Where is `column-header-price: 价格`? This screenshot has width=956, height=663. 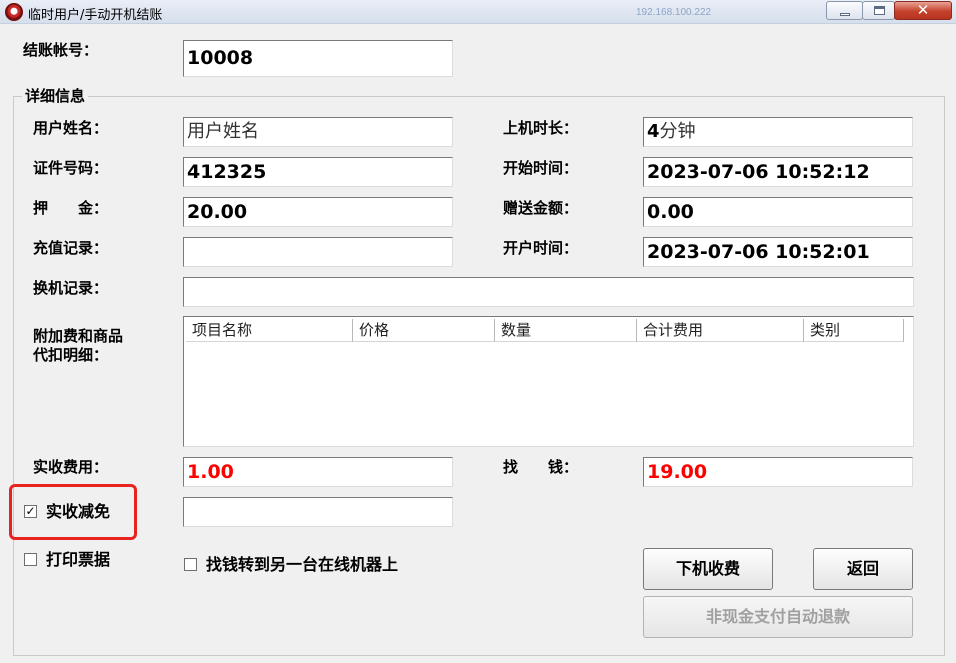
column-header-price: 价格 is located at coordinates (424, 330).